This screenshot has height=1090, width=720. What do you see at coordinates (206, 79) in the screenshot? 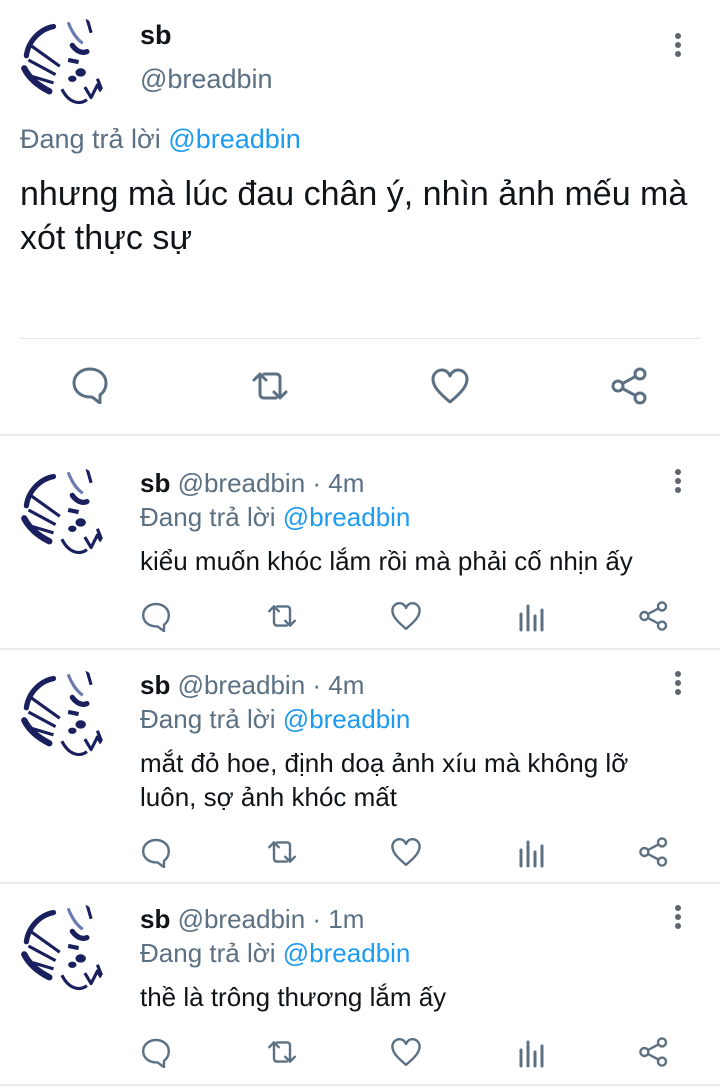
I see `author-handle: @breadbin` at bounding box center [206, 79].